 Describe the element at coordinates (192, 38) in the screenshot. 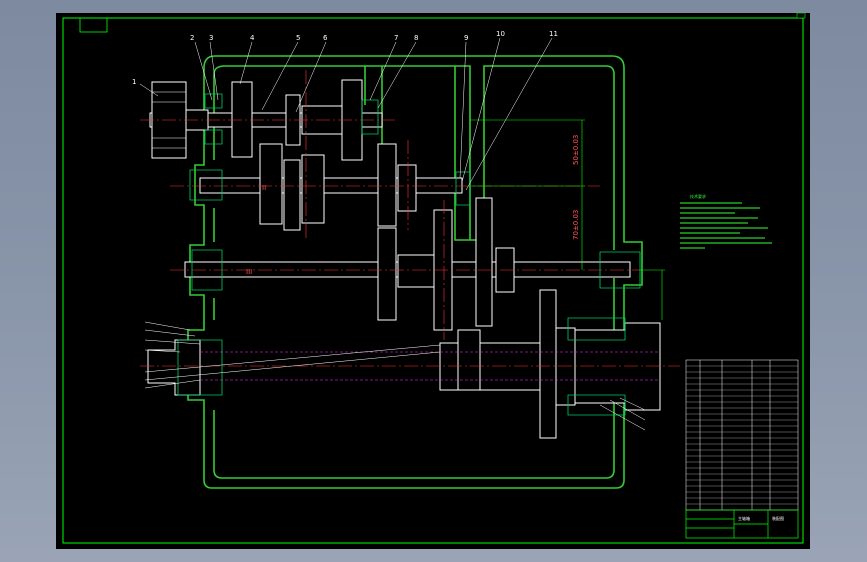

I see `balloon-2: 2` at that location.